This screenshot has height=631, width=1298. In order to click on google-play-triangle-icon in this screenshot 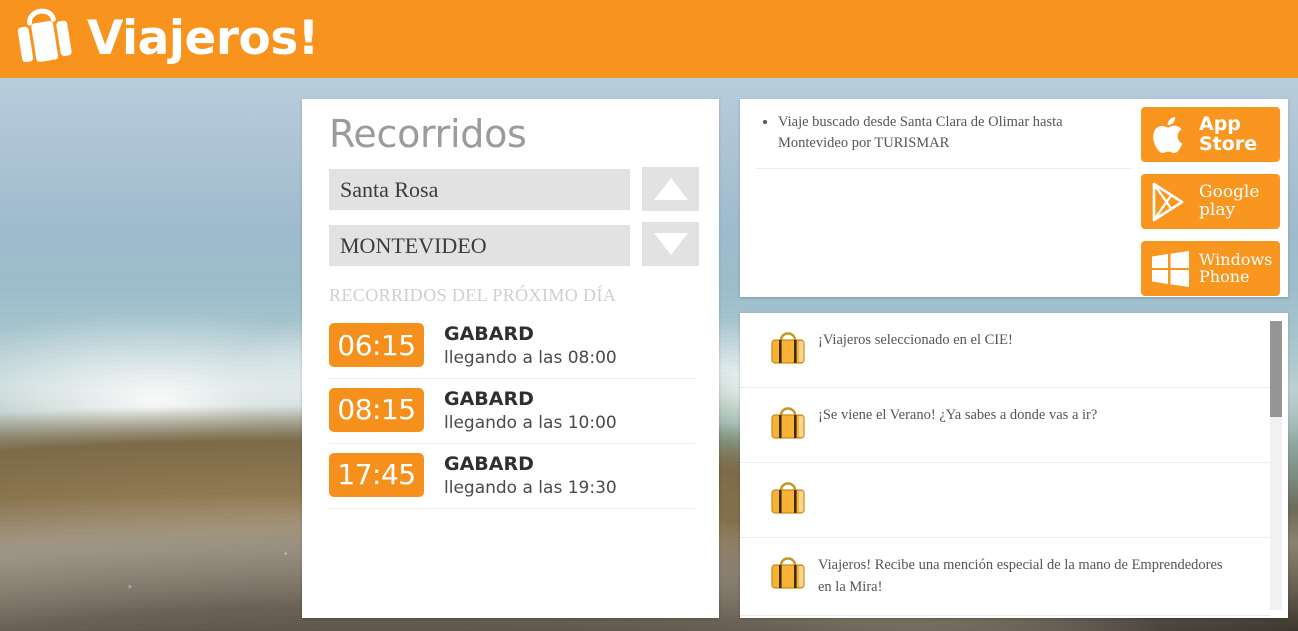, I will do `click(1170, 202)`.